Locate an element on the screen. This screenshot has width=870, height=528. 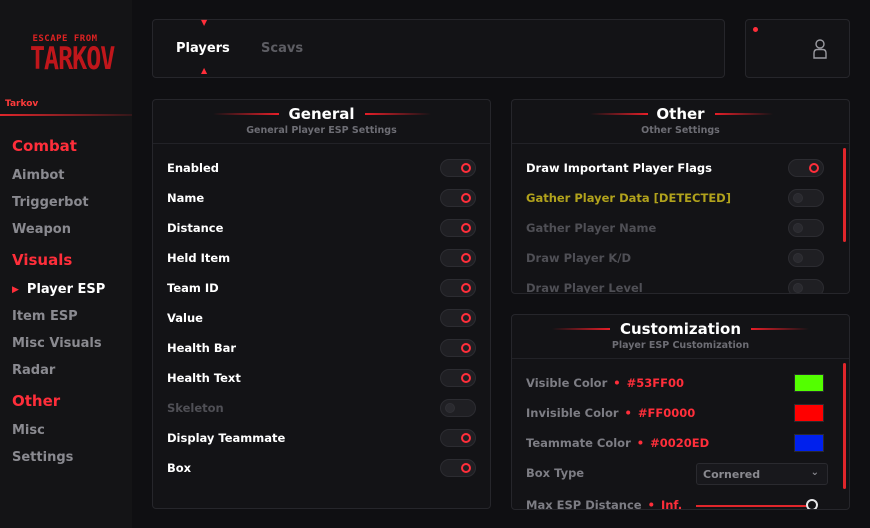
toggle-health-bar is located at coordinates (458, 348).